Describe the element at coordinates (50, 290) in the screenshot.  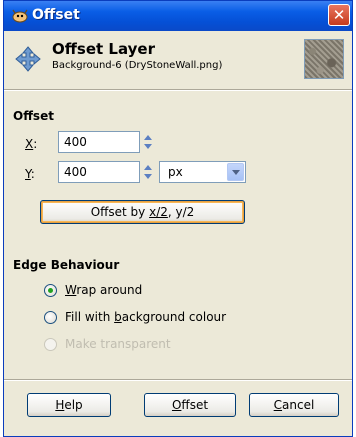
I see `wrap-around-radio` at that location.